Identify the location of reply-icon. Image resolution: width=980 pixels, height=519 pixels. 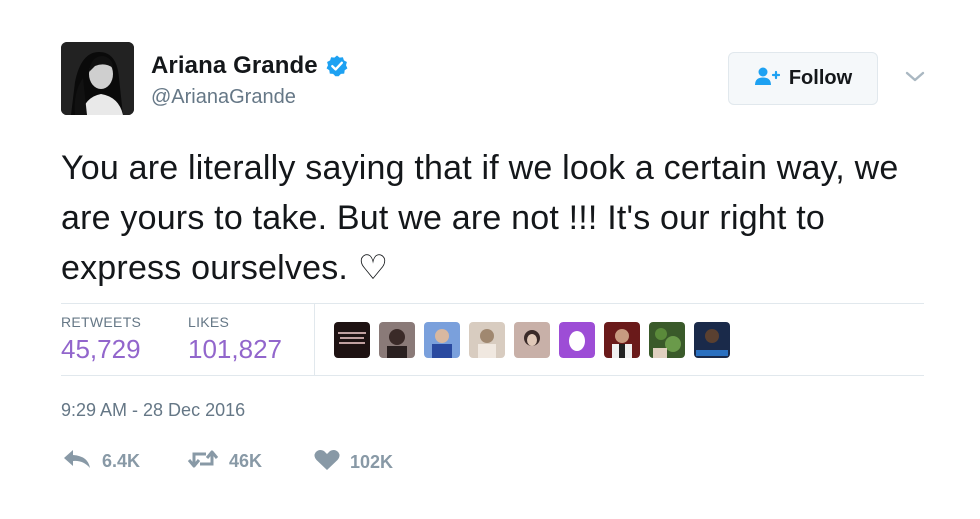
(77, 461).